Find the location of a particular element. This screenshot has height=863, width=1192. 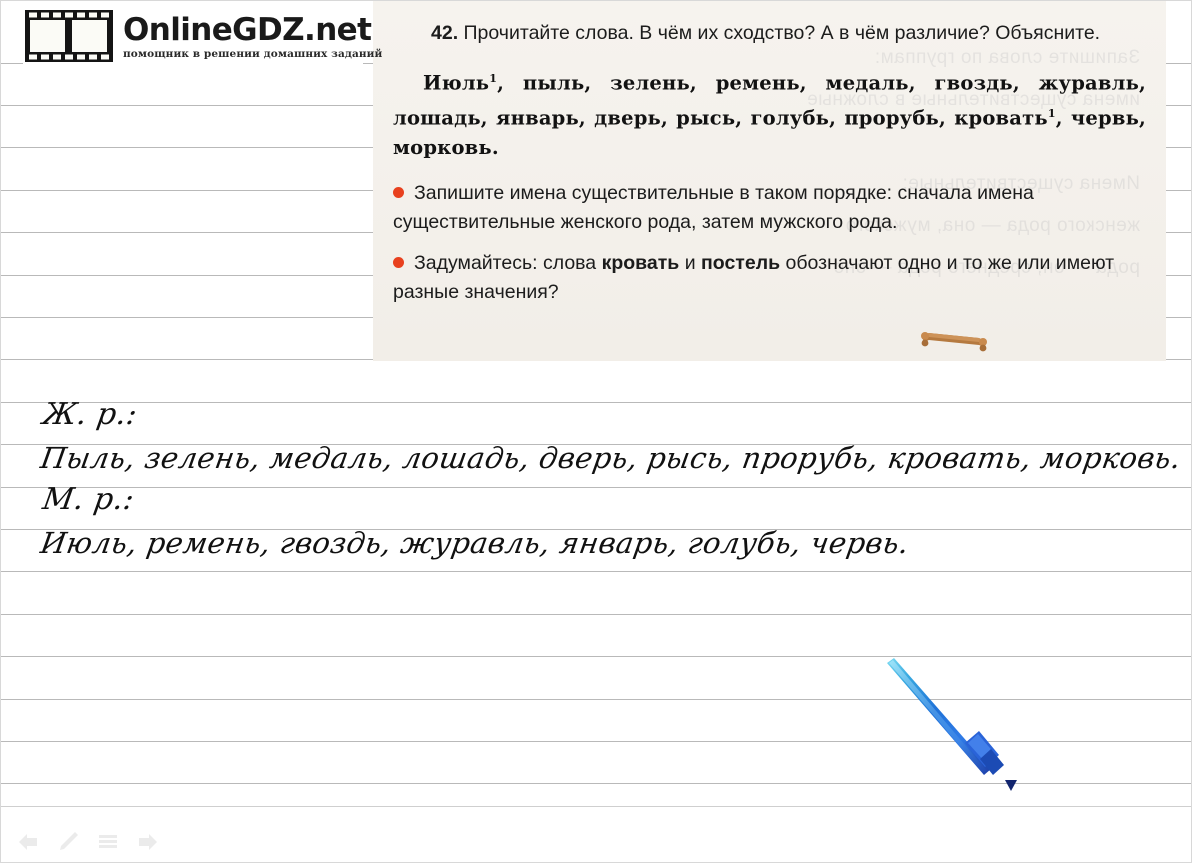

page-caret-marker is located at coordinates (1011, 785).